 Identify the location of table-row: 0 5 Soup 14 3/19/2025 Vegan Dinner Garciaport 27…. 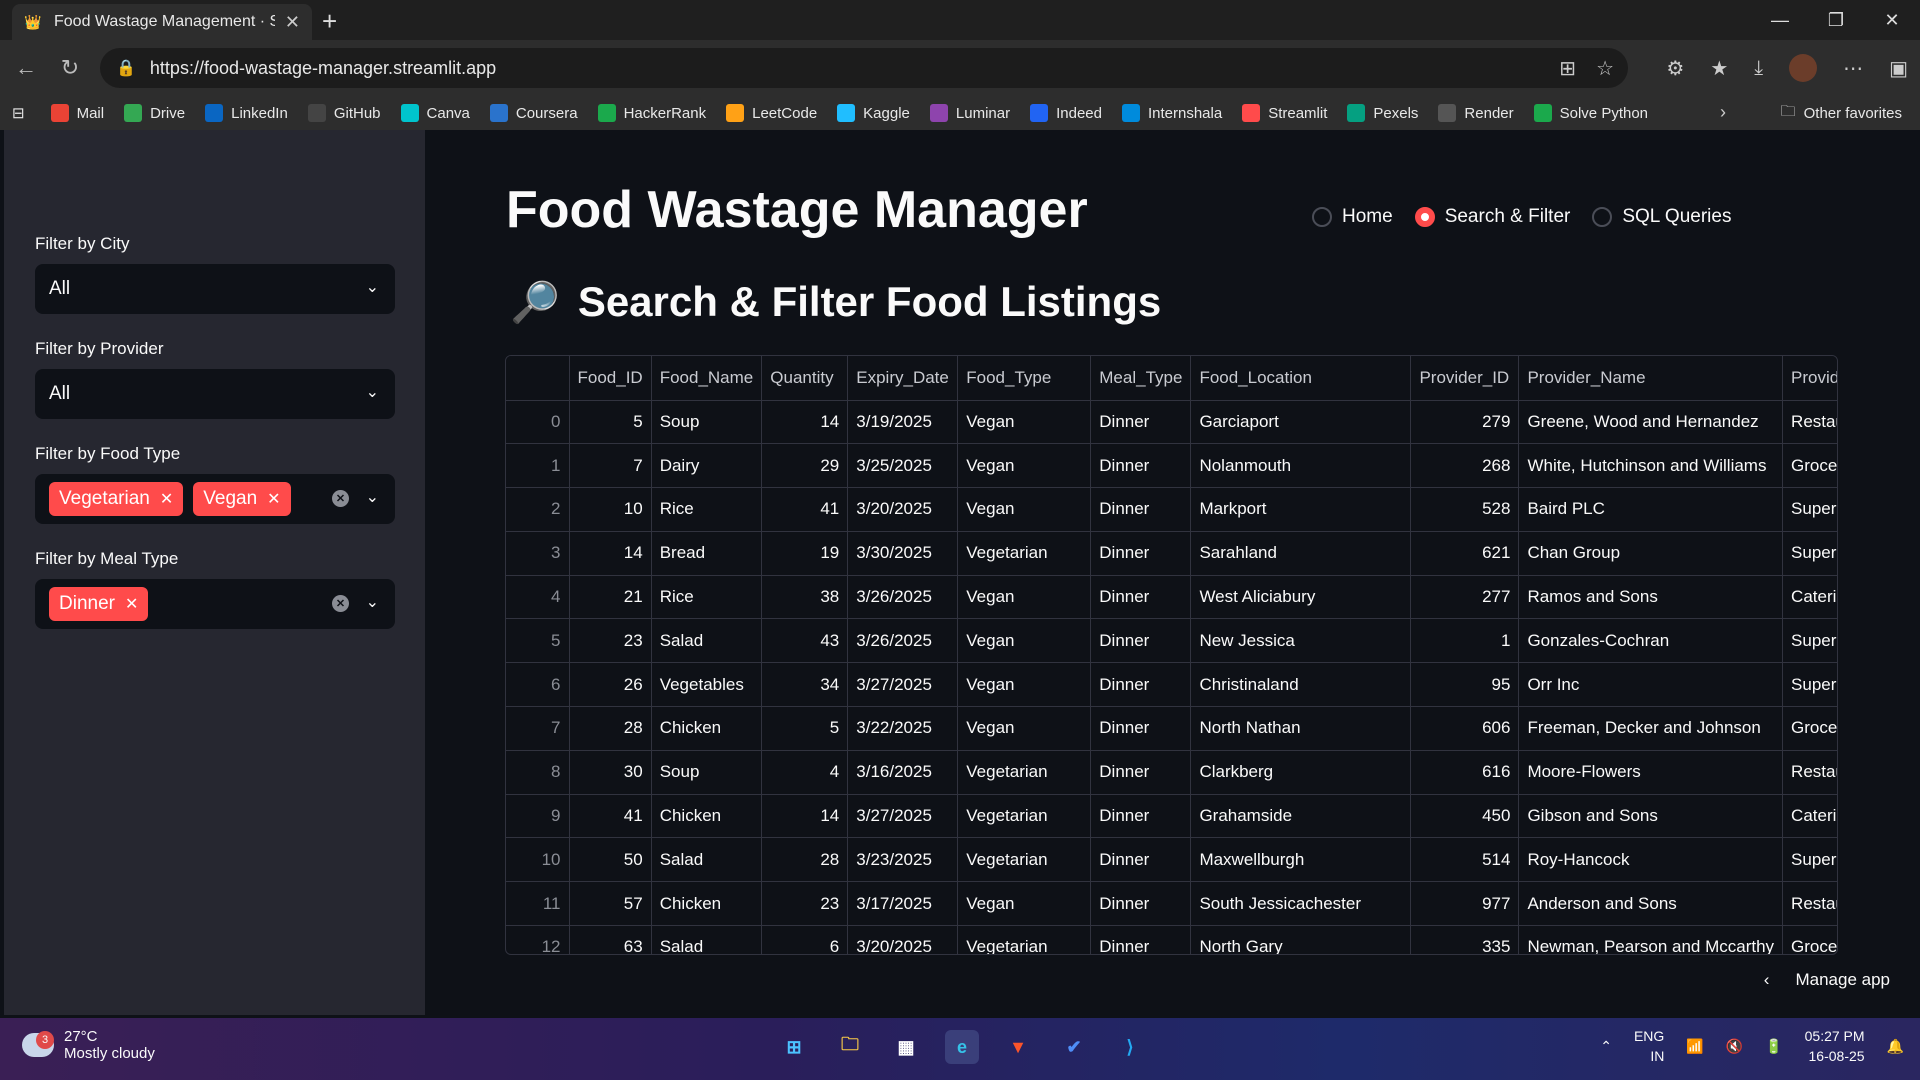
(1171, 422).